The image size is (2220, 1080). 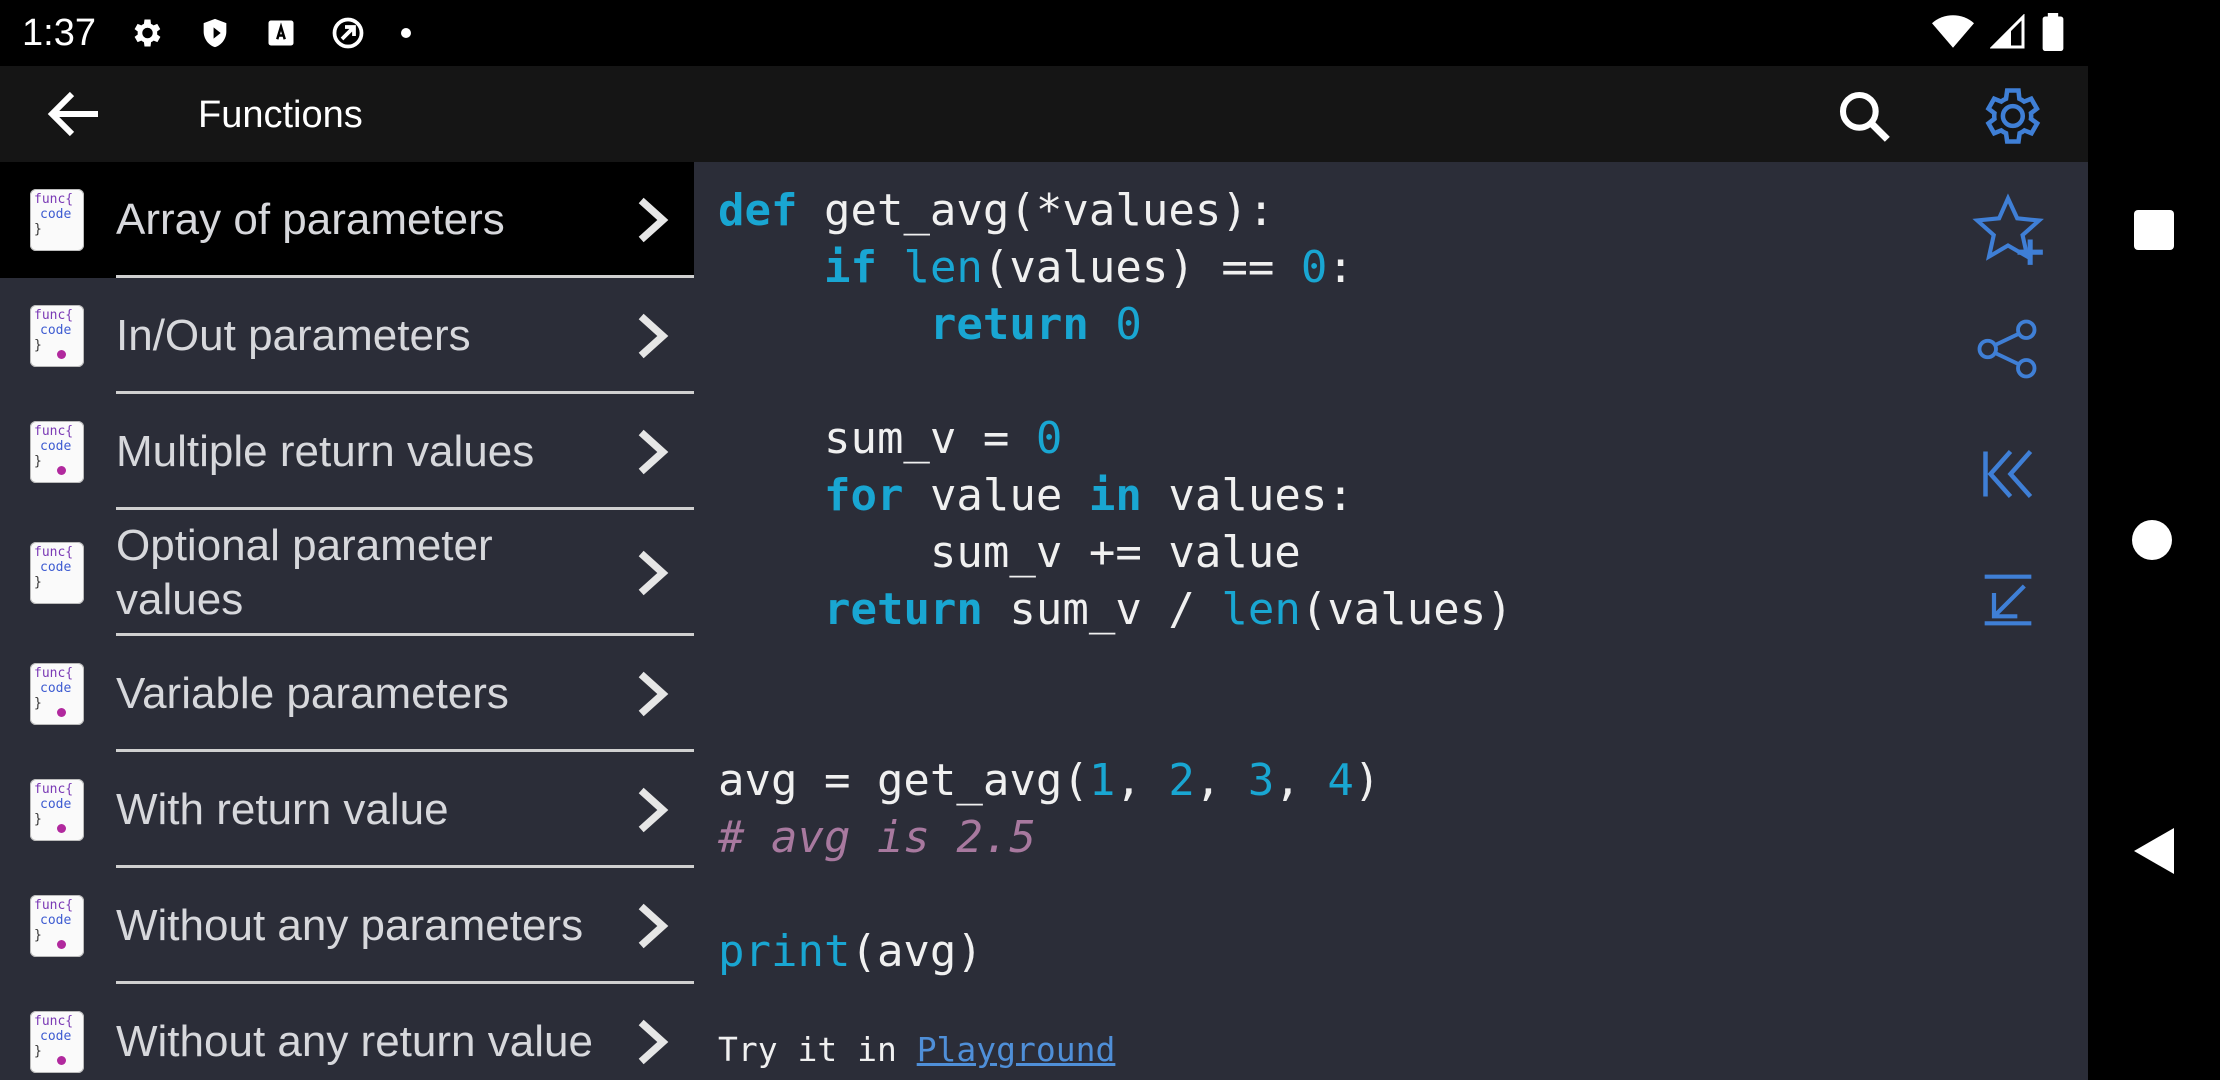 I want to click on app-bar: Functions, so click(x=1044, y=114).